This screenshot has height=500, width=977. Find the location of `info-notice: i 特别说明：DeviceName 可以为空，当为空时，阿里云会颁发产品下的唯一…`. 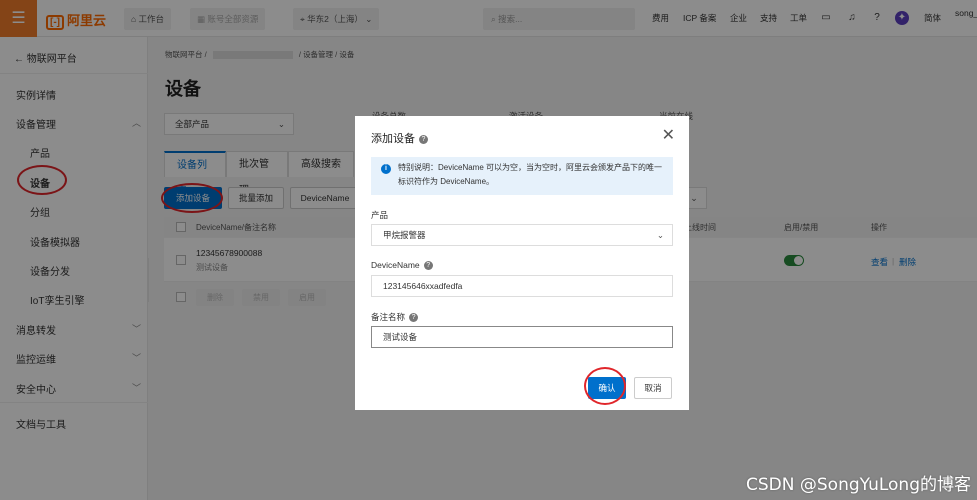

info-notice: i 特别说明：DeviceName 可以为空，当为空时，阿里云会颁发产品下的唯一… is located at coordinates (522, 176).